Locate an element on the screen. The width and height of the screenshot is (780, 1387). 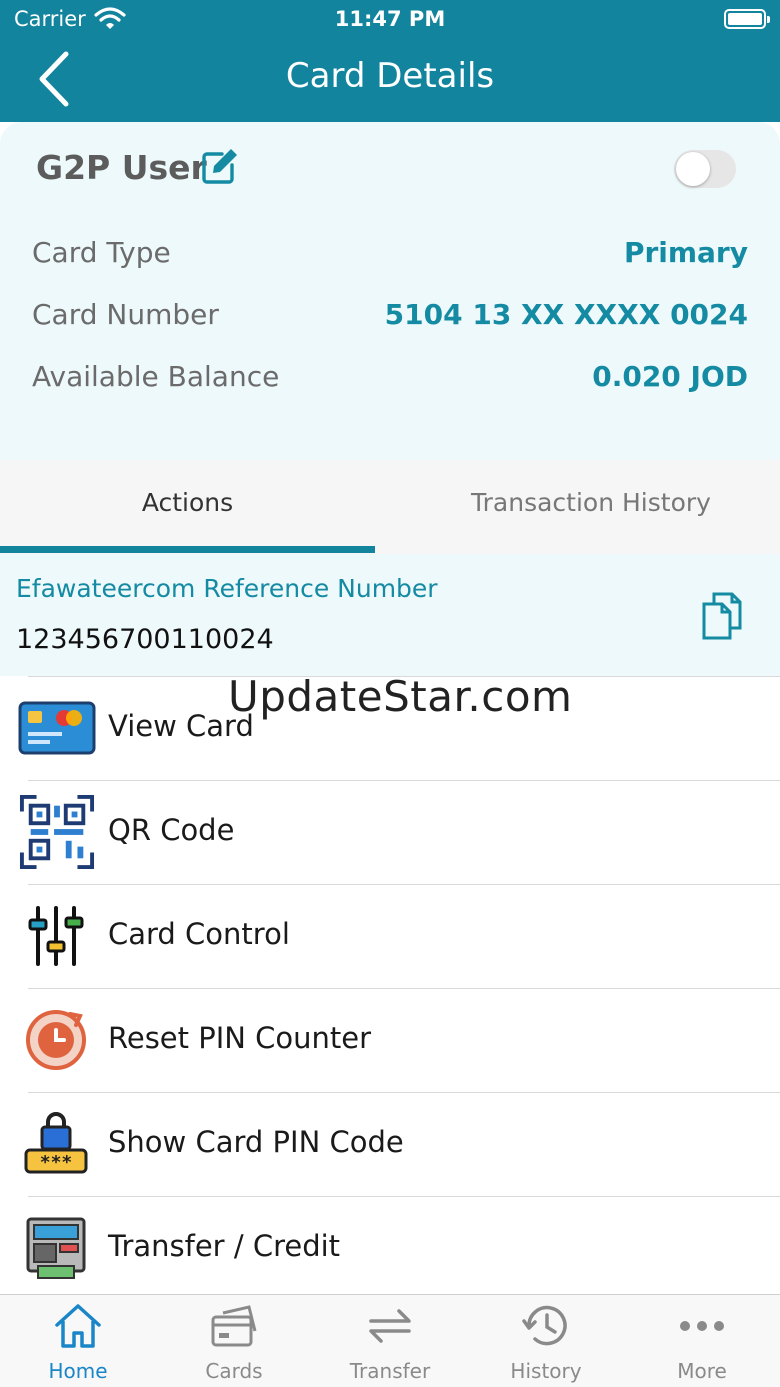
tabbar-label: More is located at coordinates (702, 1371).